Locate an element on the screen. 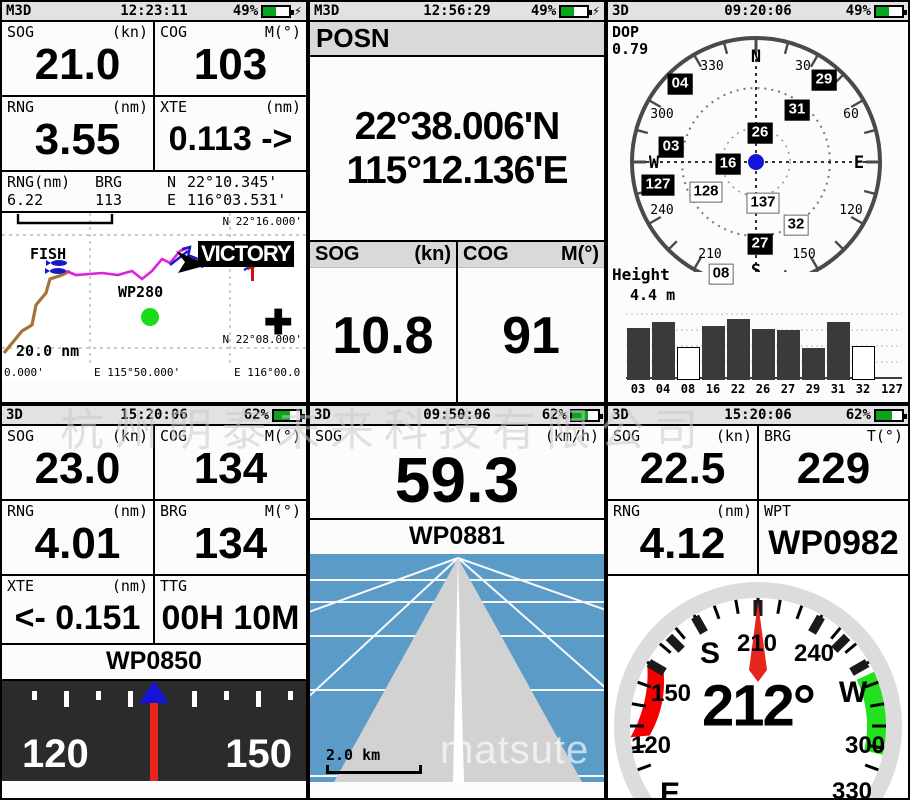 Image resolution: width=910 pixels, height=800 pixels. cell-sog: SOG (kn) 23.0 is located at coordinates (77, 463).